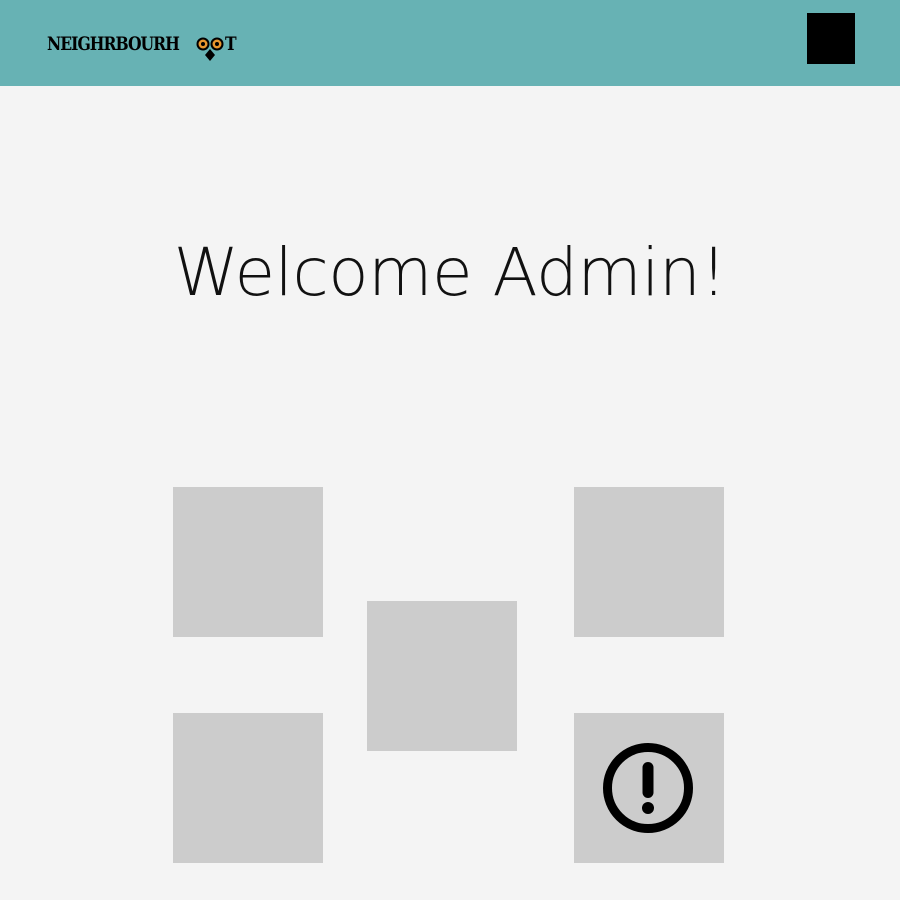 The width and height of the screenshot is (900, 900). I want to click on site-logo: NEIGHRBOURH T, so click(142, 48).